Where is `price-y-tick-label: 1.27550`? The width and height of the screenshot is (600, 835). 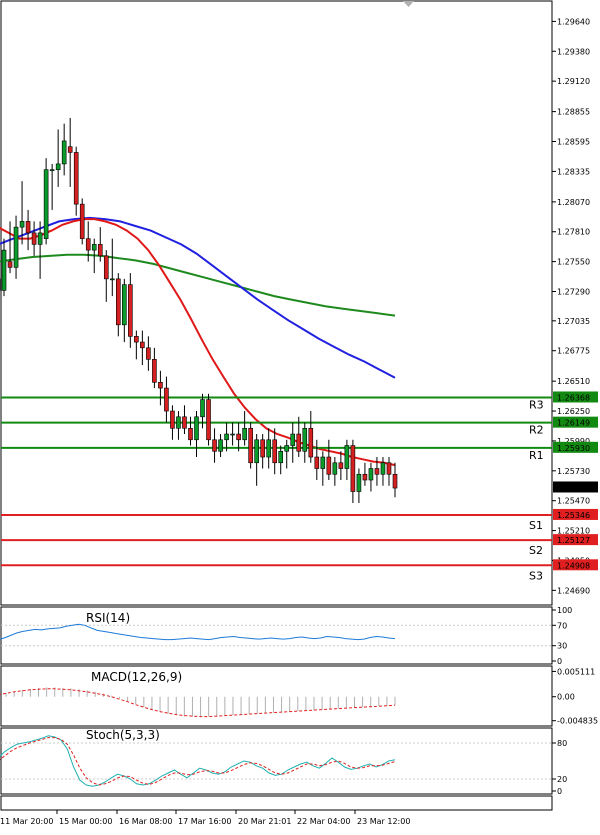 price-y-tick-label: 1.27550 is located at coordinates (573, 262).